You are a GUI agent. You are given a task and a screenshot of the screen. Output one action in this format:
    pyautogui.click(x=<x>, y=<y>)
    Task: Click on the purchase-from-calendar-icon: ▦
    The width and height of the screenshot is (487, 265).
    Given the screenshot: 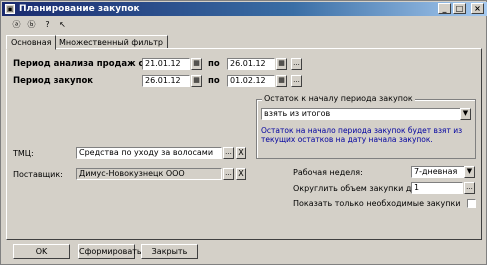 What is the action you would take?
    pyautogui.click(x=196, y=81)
    